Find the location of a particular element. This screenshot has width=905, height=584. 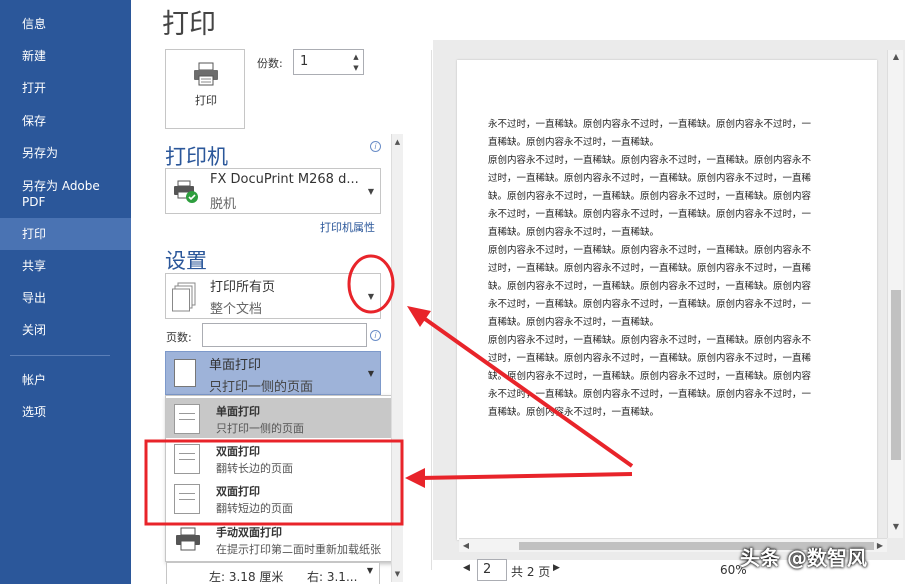

pages-input is located at coordinates (284, 335).